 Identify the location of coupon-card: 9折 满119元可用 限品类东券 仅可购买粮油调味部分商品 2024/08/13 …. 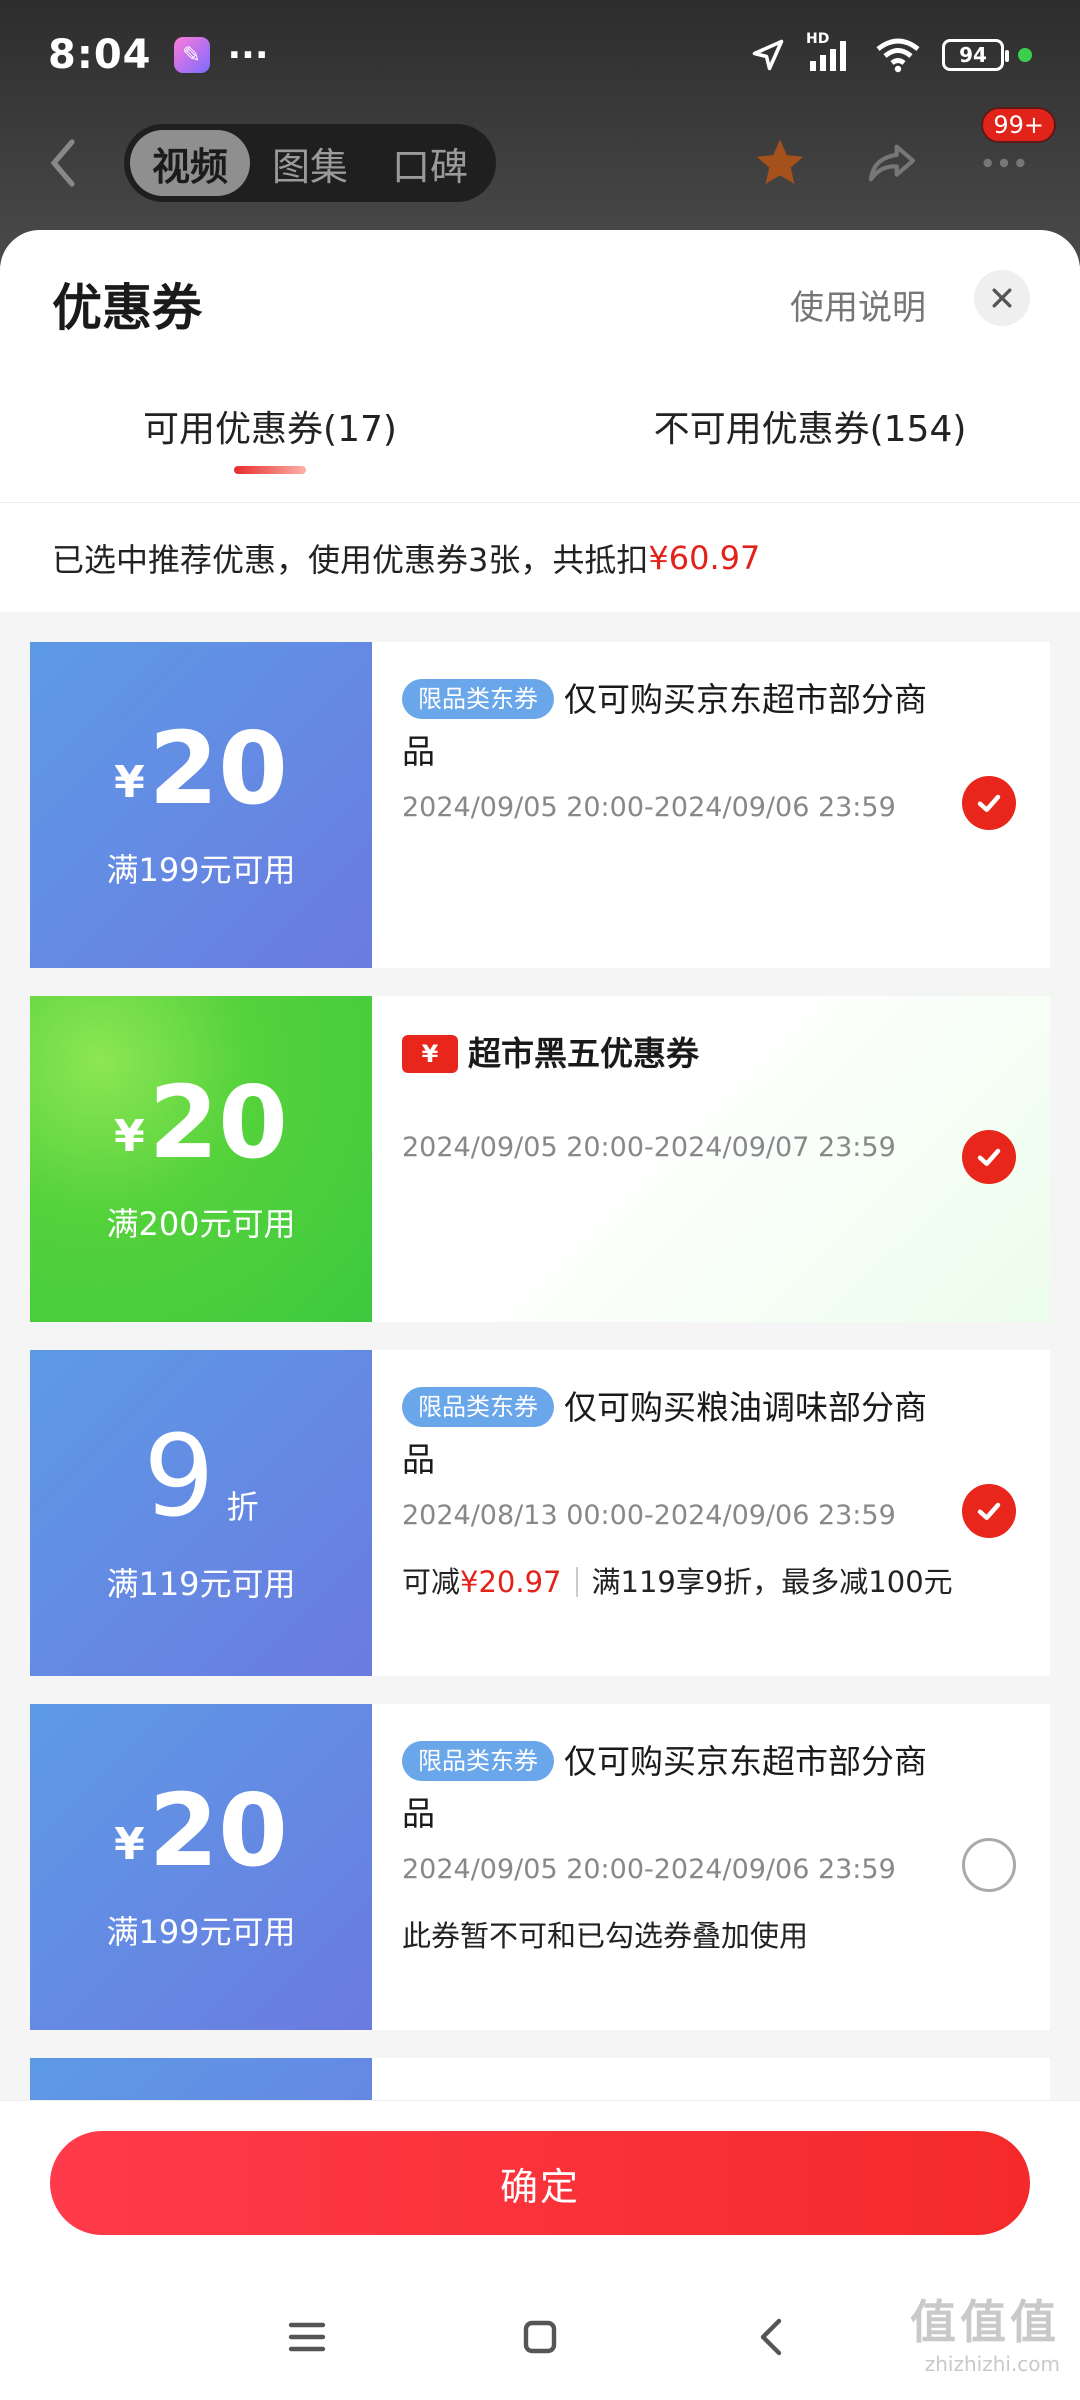
(537, 1513).